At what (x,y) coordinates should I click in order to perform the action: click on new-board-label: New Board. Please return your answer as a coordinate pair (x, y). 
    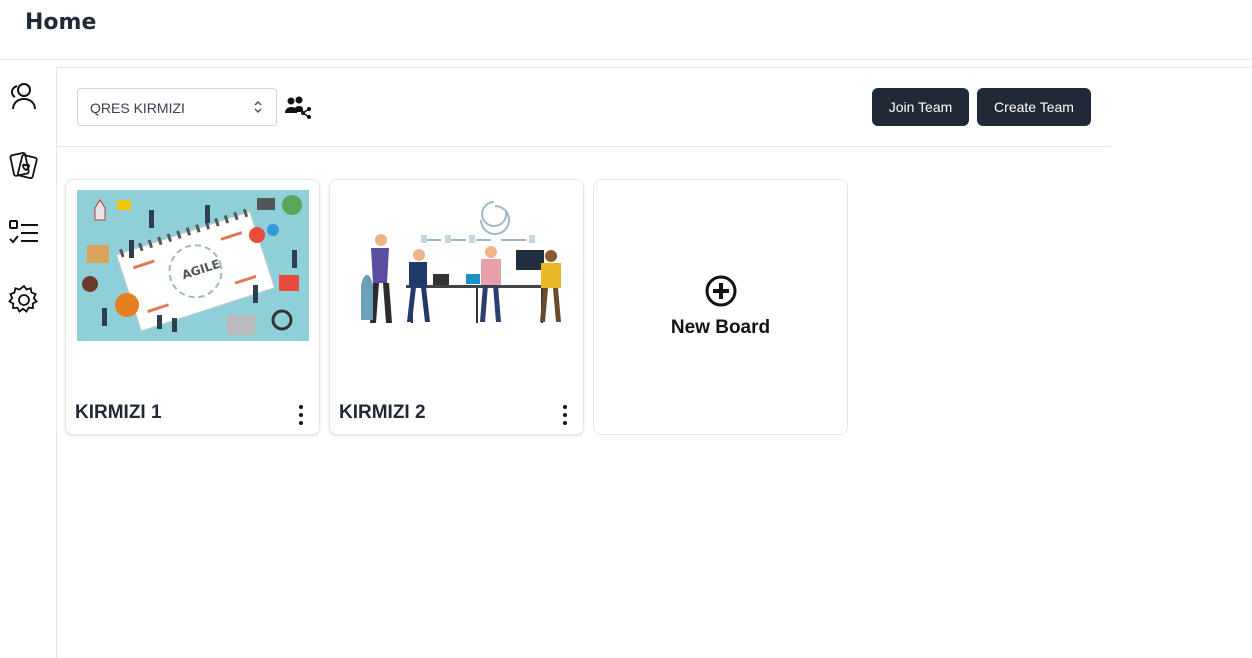
    Looking at the image, I should click on (720, 327).